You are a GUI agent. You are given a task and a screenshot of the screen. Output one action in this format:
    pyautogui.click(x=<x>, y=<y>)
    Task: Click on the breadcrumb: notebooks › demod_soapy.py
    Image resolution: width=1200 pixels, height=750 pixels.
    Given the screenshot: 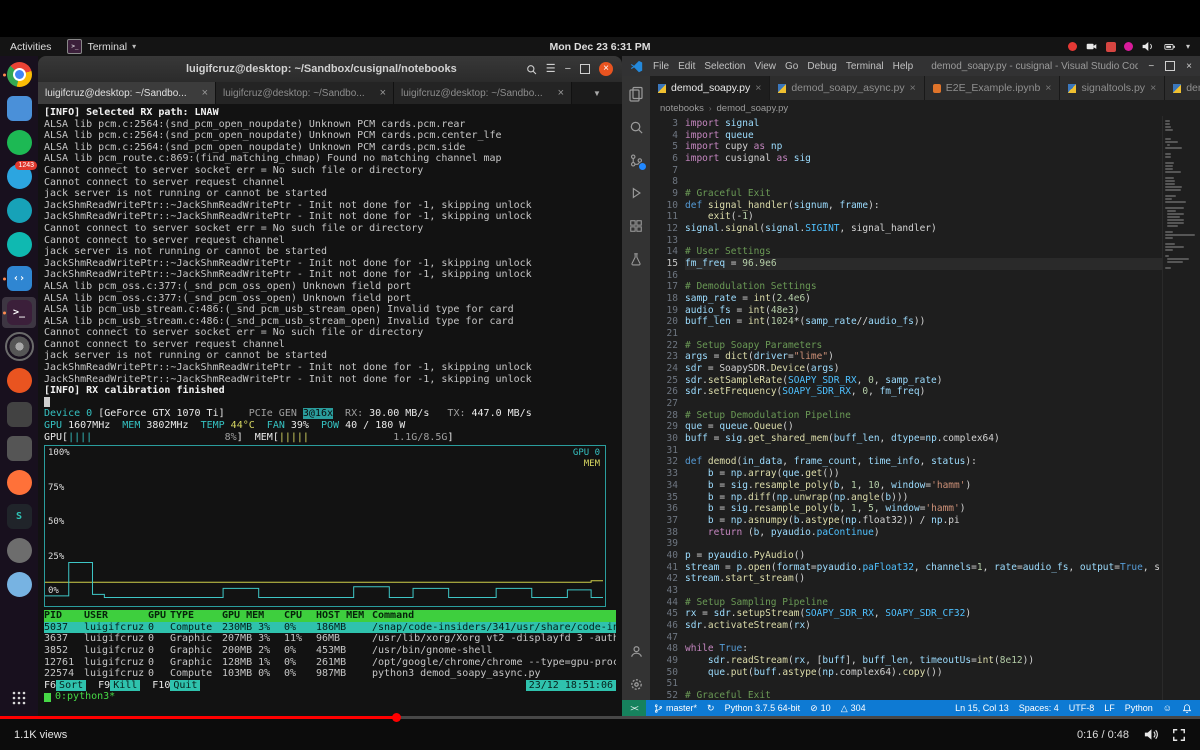 What is the action you would take?
    pyautogui.click(x=925, y=108)
    